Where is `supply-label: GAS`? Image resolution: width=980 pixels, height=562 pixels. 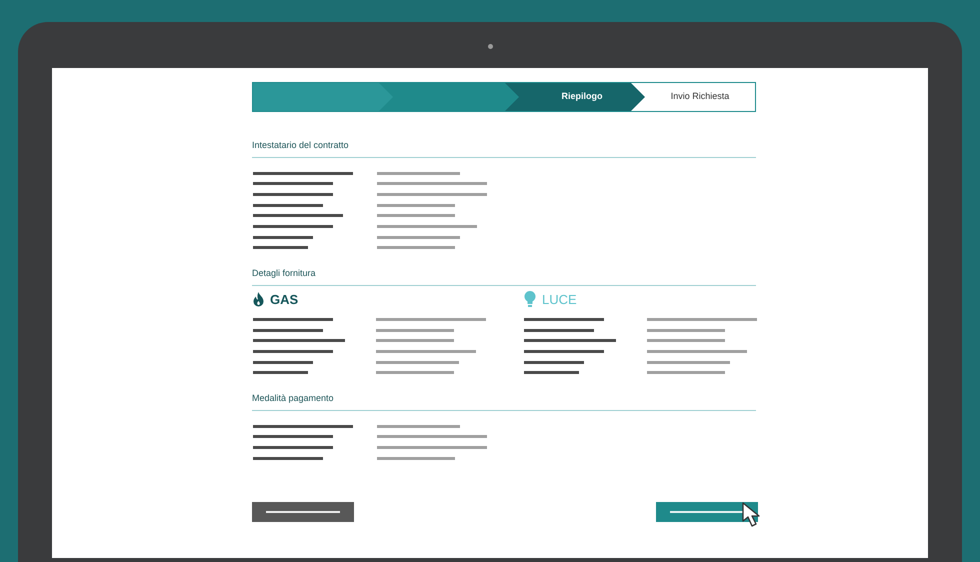 supply-label: GAS is located at coordinates (284, 300).